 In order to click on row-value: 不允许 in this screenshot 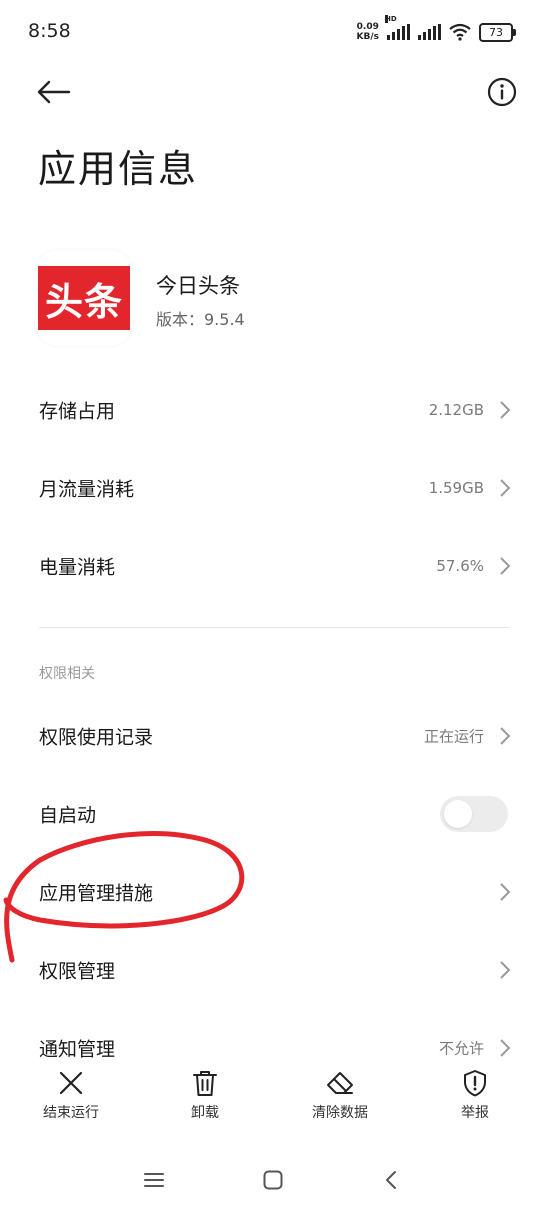, I will do `click(461, 1048)`.